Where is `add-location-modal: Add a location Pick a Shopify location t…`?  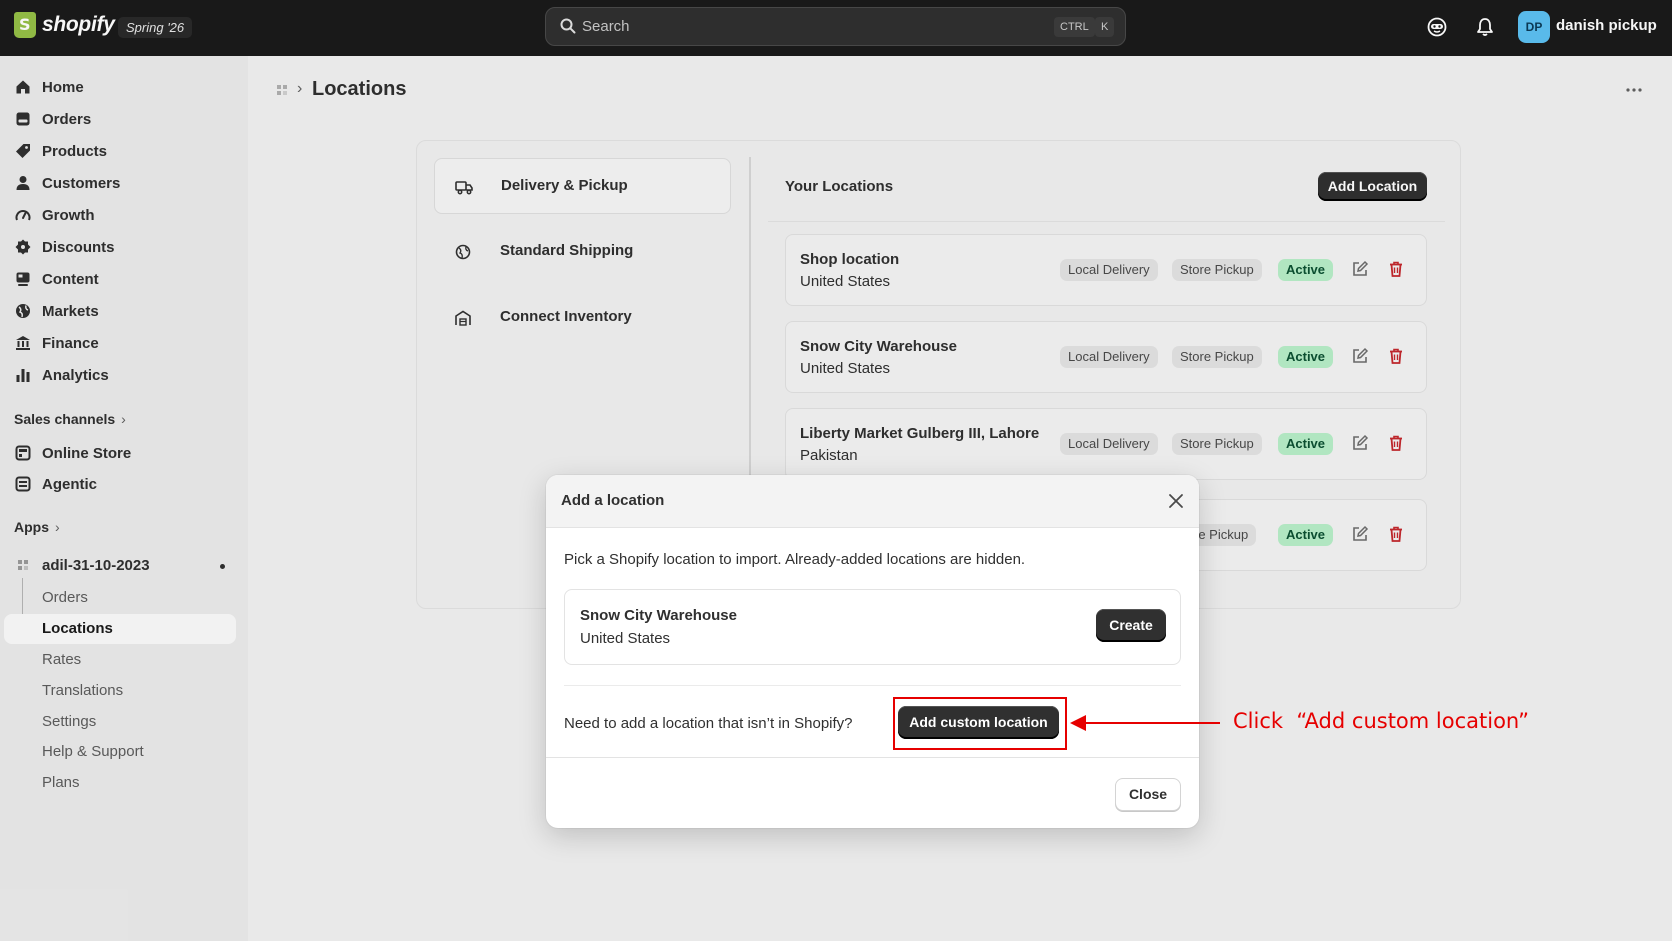 add-location-modal: Add a location Pick a Shopify location t… is located at coordinates (872, 651).